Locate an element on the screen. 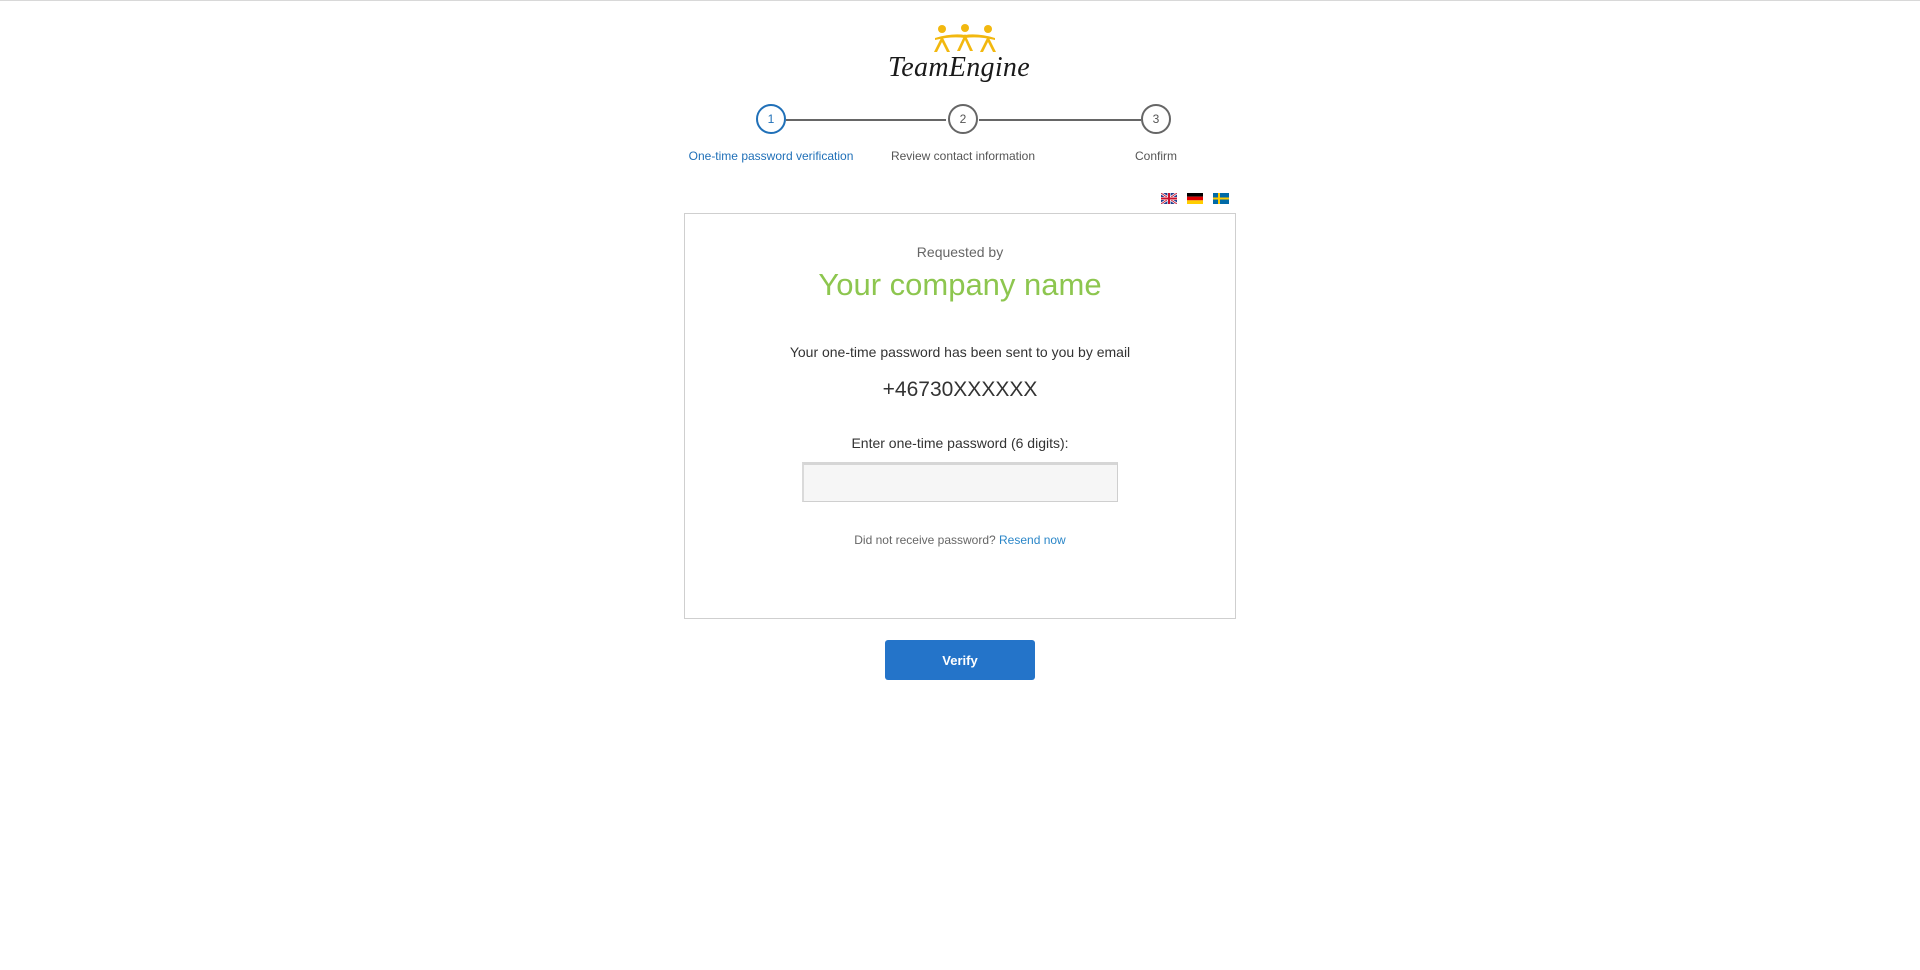 This screenshot has width=1920, height=970. german-flag-icon is located at coordinates (1195, 198).